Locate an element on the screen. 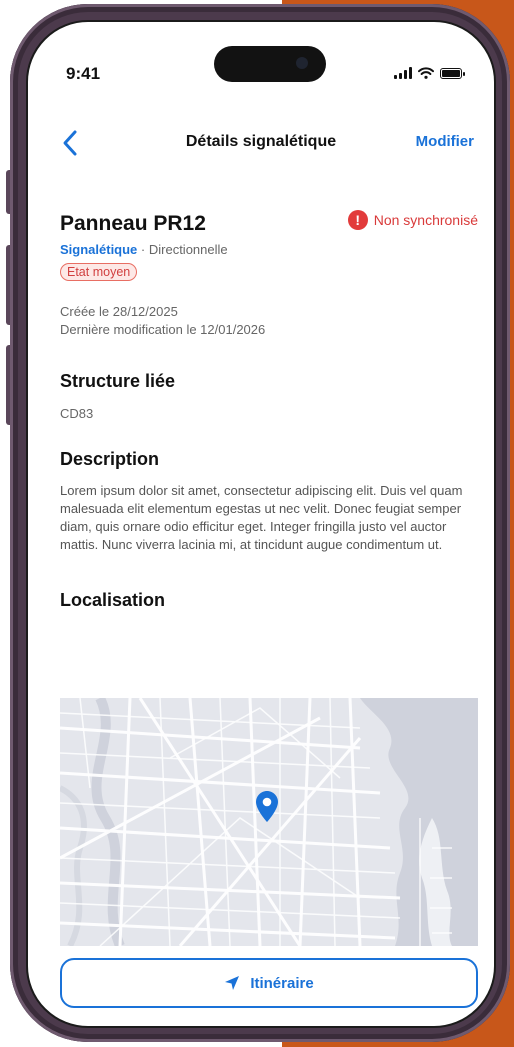 This screenshot has width=514, height=1047. status-time: 9:41 is located at coordinates (83, 73).